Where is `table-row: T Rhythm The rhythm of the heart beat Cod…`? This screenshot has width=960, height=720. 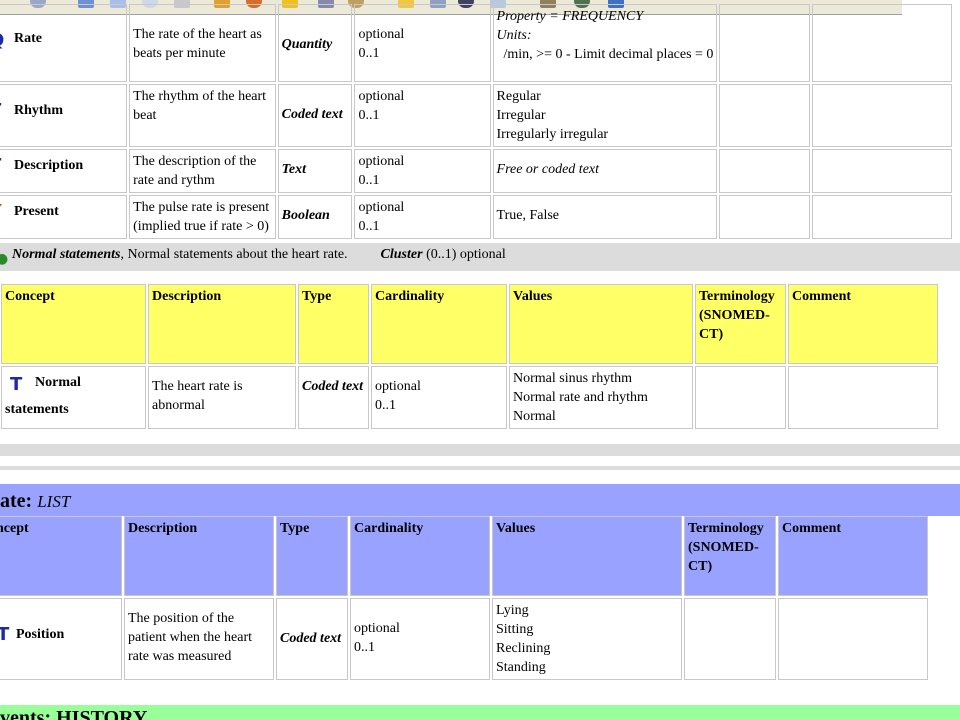 table-row: T Rhythm The rhythm of the heart beat Cod… is located at coordinates (476, 115).